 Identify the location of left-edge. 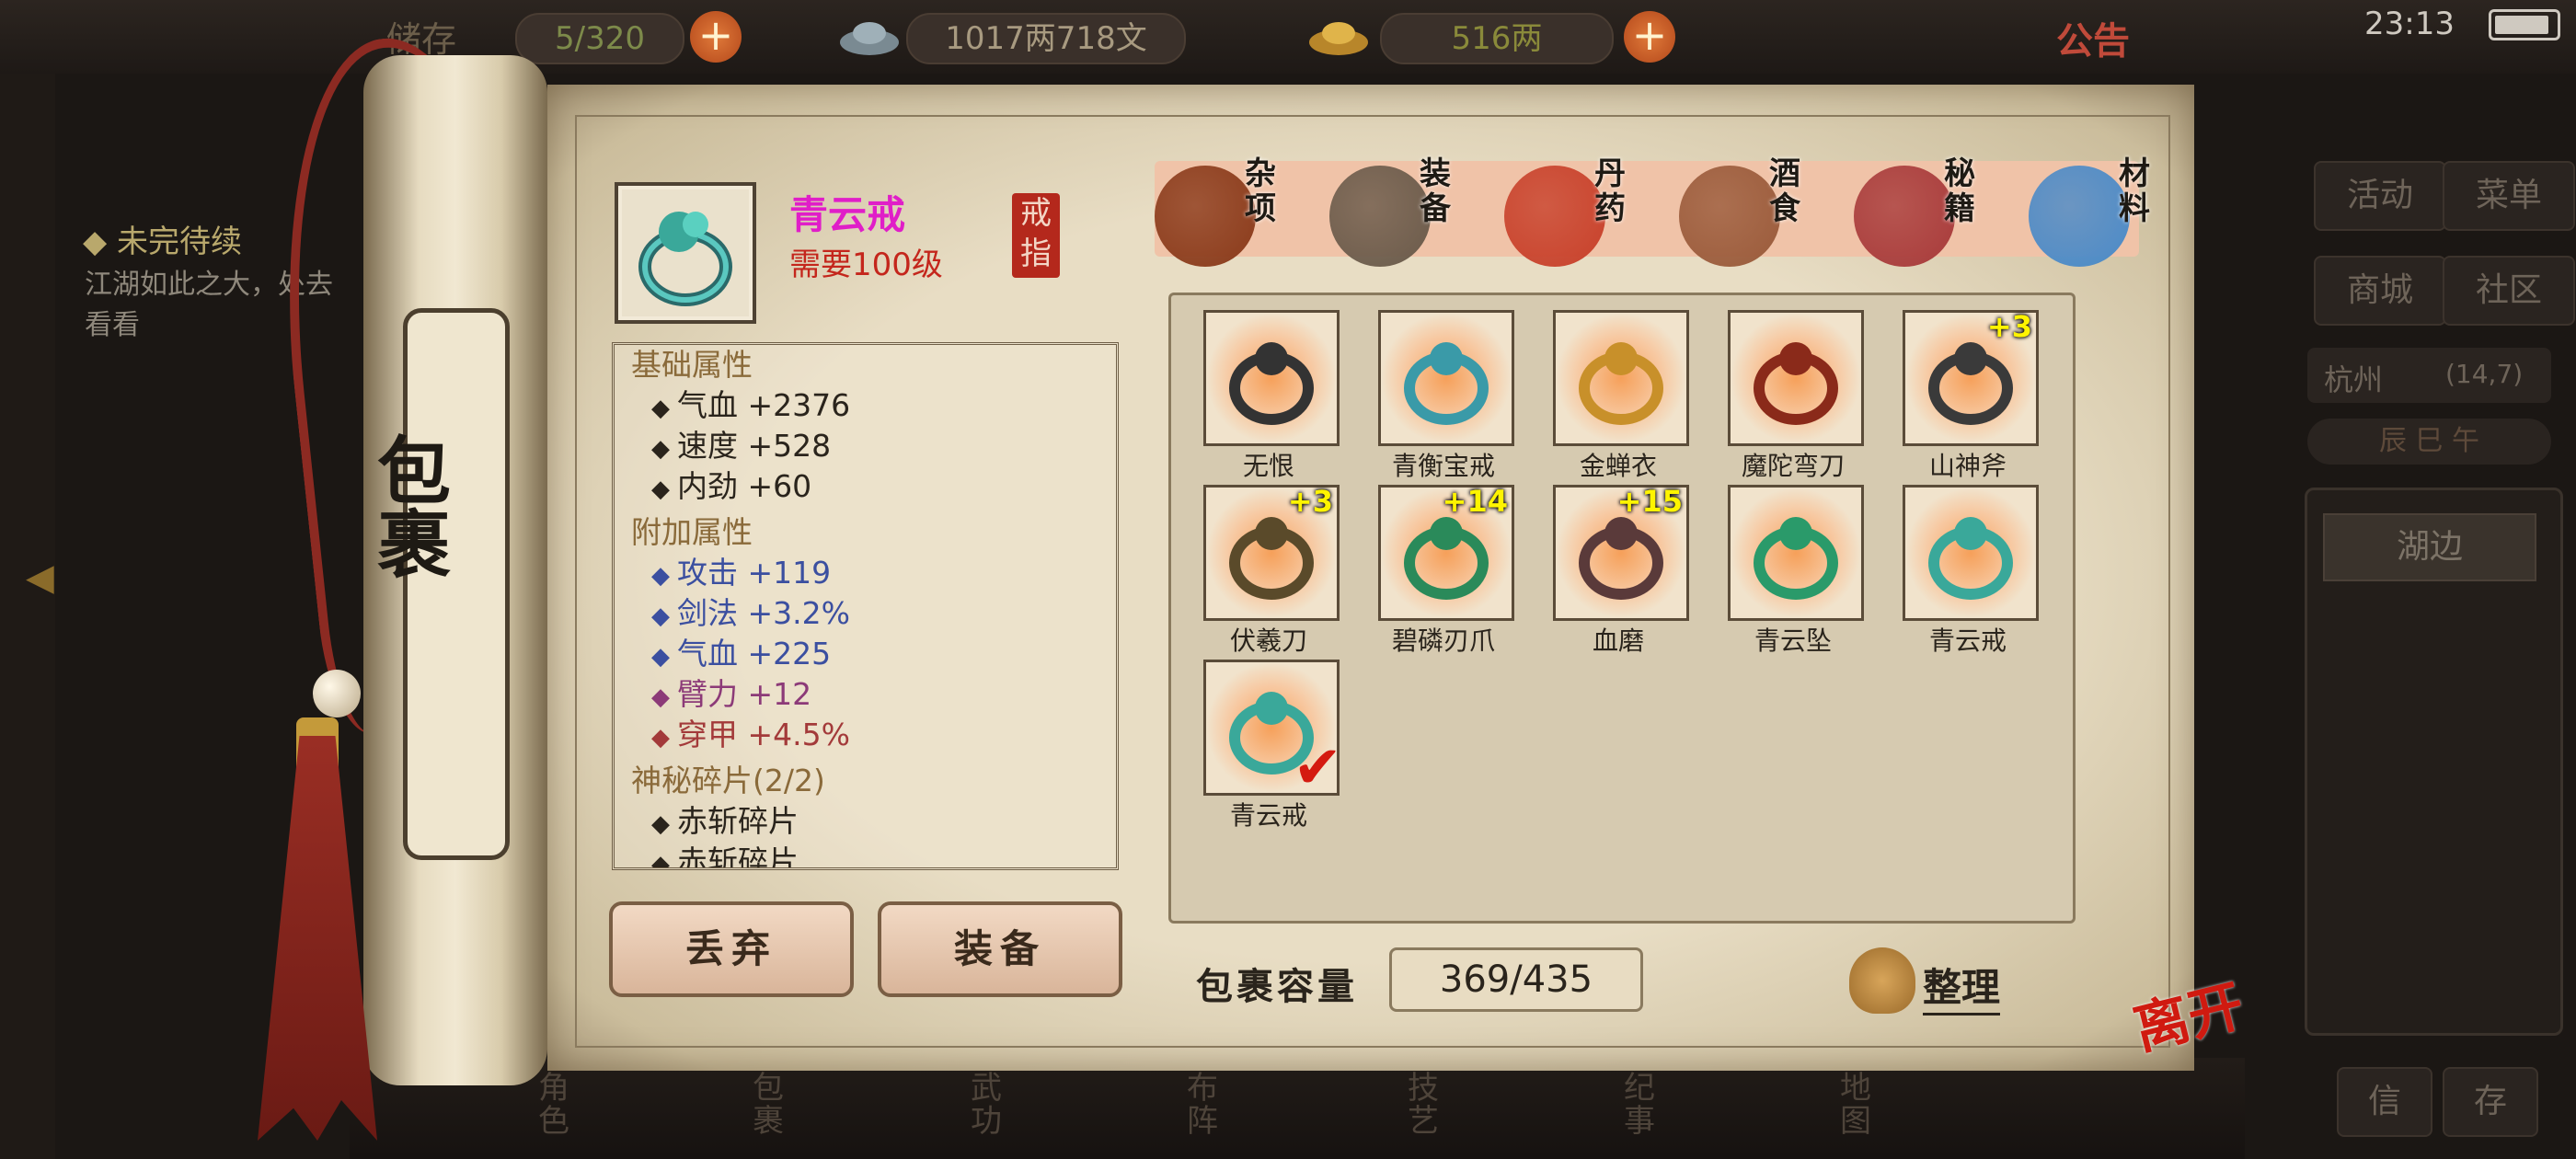
(27, 616).